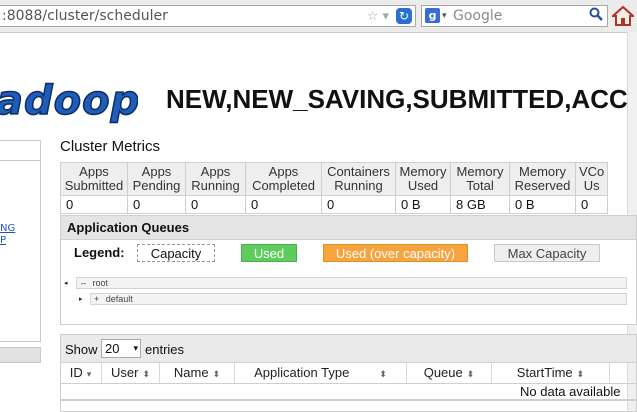 This screenshot has width=637, height=412. Describe the element at coordinates (7, 228) in the screenshot. I see `sidebar-link-running: NG` at that location.